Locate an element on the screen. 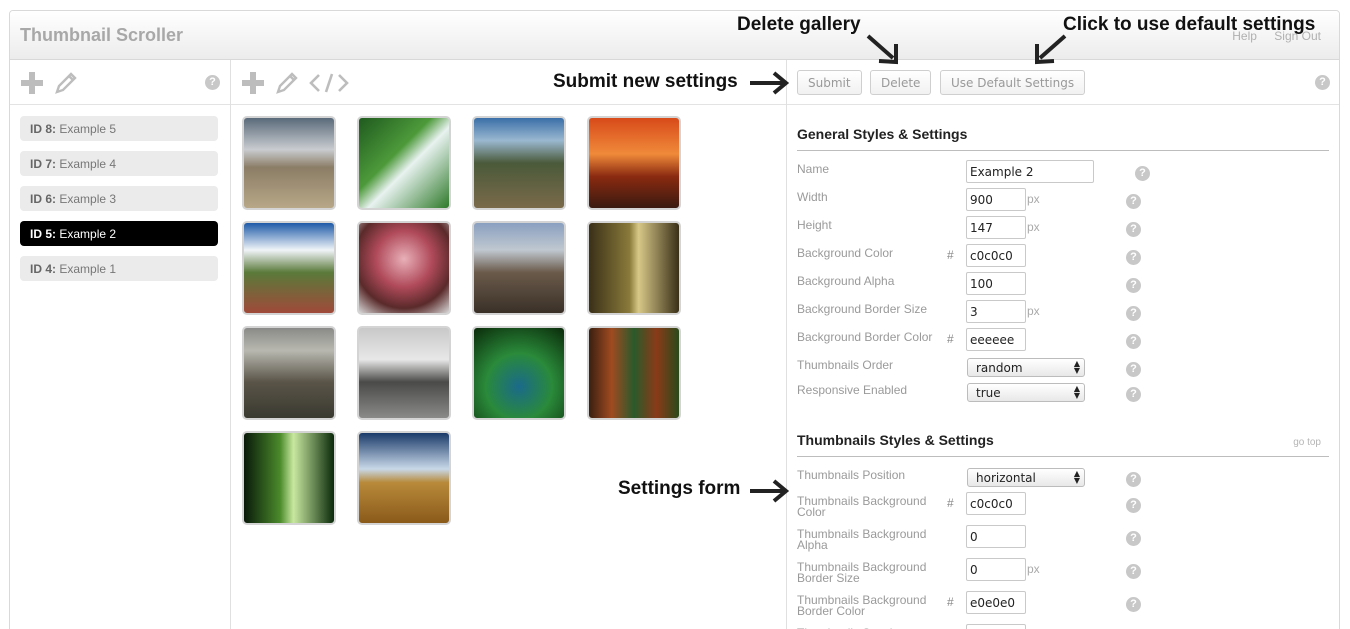 The image size is (1350, 629). annotation-default-settings: Click to use default settings is located at coordinates (1189, 24).